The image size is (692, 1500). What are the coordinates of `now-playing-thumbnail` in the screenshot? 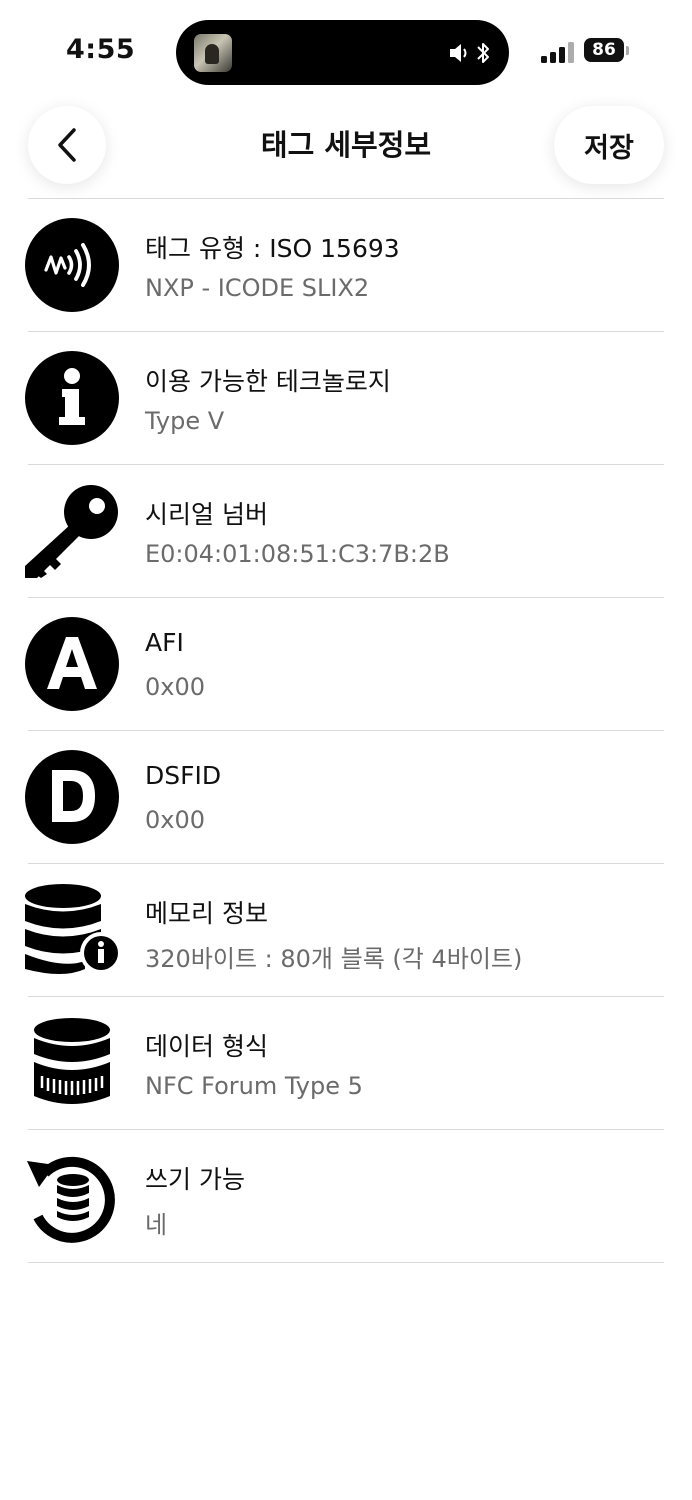 It's located at (213, 53).